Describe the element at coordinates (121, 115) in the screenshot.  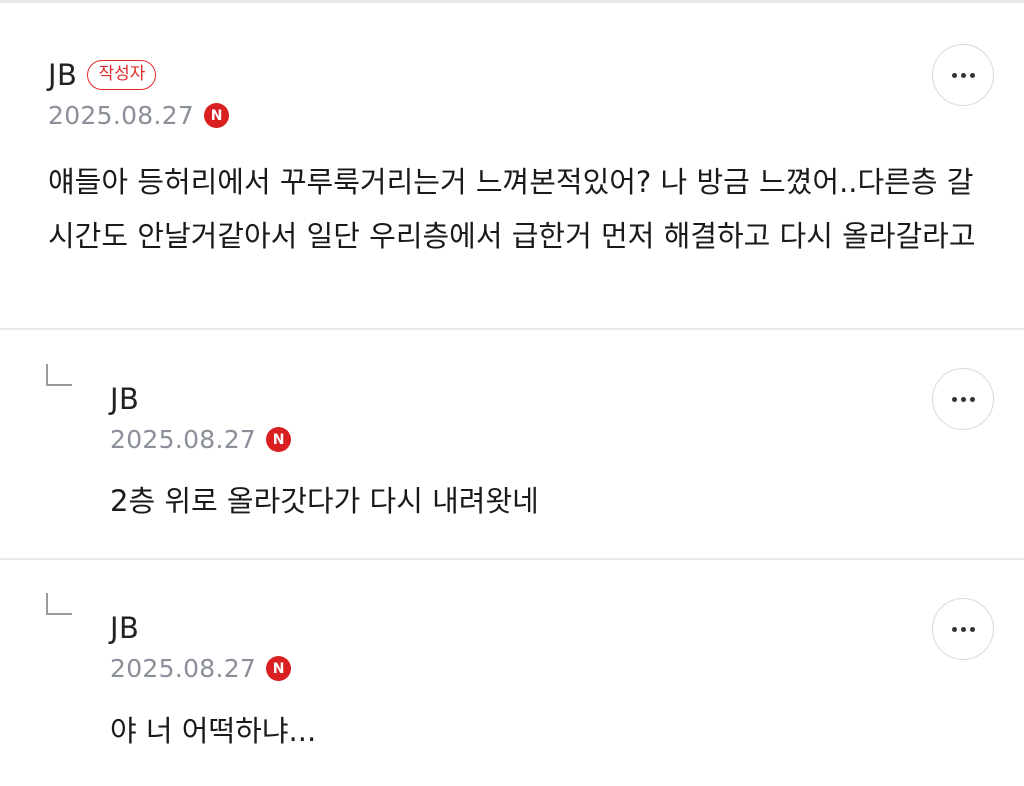
I see `comment-date: 2025.08.27` at that location.